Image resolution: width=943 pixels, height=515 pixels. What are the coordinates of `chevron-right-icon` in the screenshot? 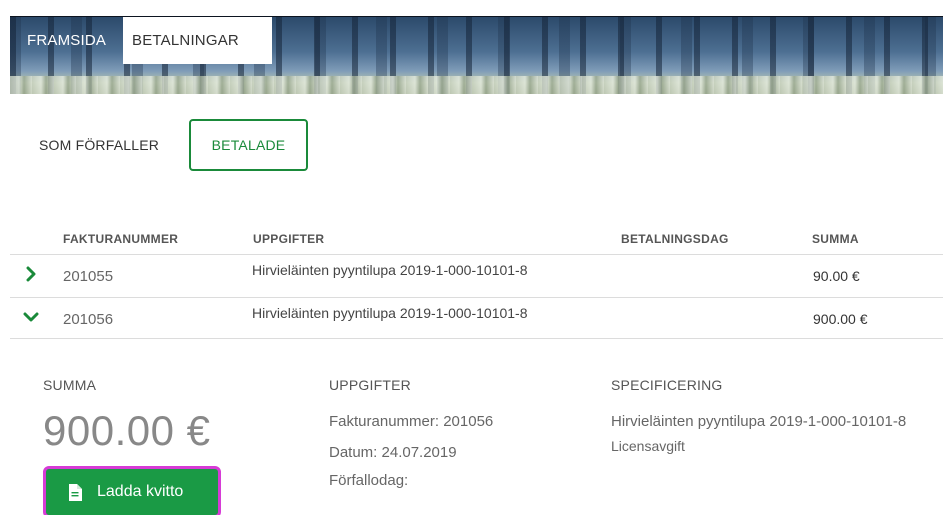 It's located at (31, 274).